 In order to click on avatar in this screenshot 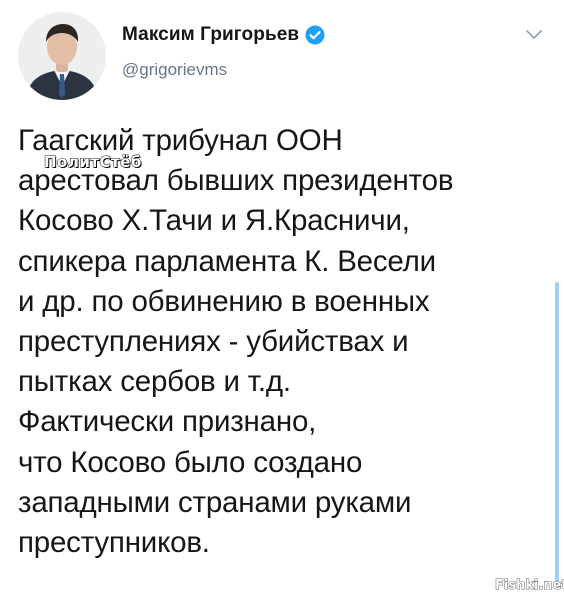, I will do `click(62, 56)`.